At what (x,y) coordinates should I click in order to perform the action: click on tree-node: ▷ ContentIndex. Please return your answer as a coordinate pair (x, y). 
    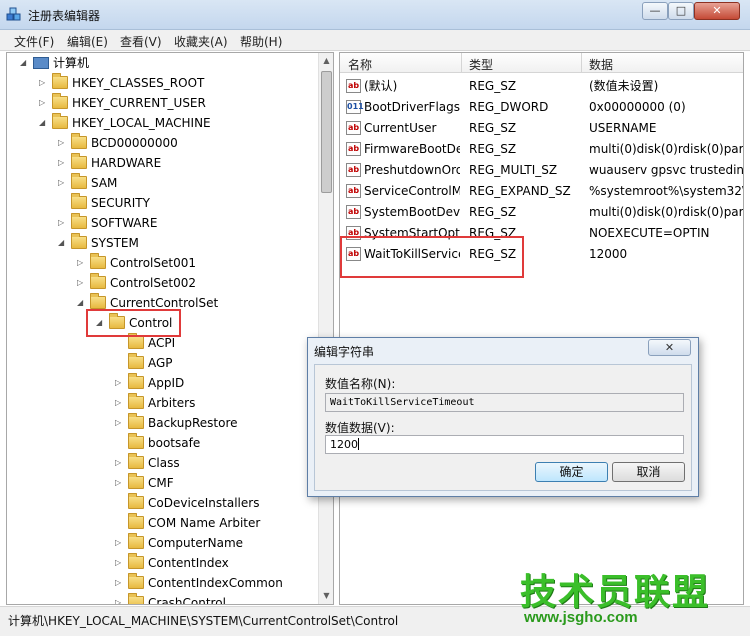
    Looking at the image, I should click on (172, 563).